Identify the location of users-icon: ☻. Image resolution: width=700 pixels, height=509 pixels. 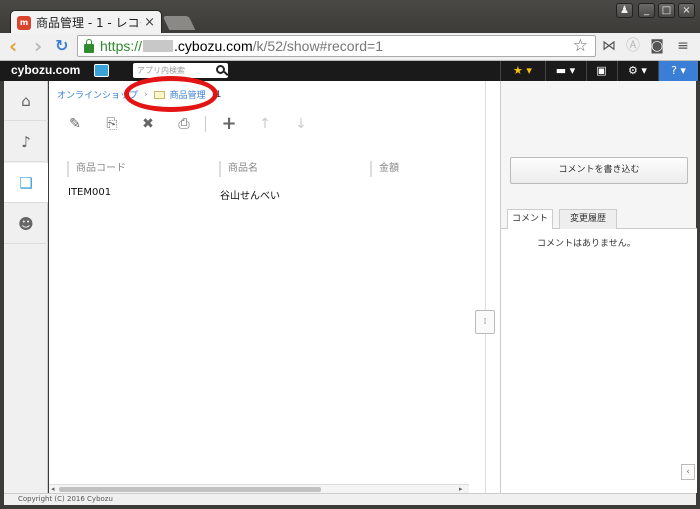
(26, 224).